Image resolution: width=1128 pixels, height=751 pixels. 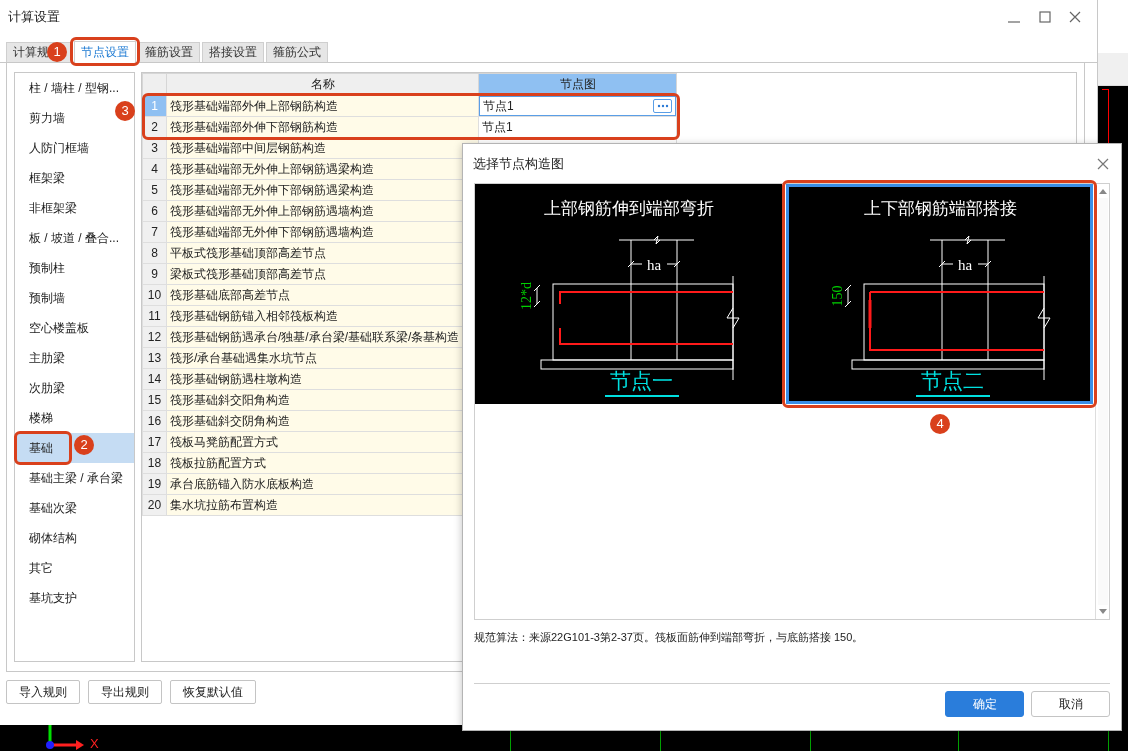 What do you see at coordinates (526, 296) in the screenshot?
I see `dimension-label: 12*d` at bounding box center [526, 296].